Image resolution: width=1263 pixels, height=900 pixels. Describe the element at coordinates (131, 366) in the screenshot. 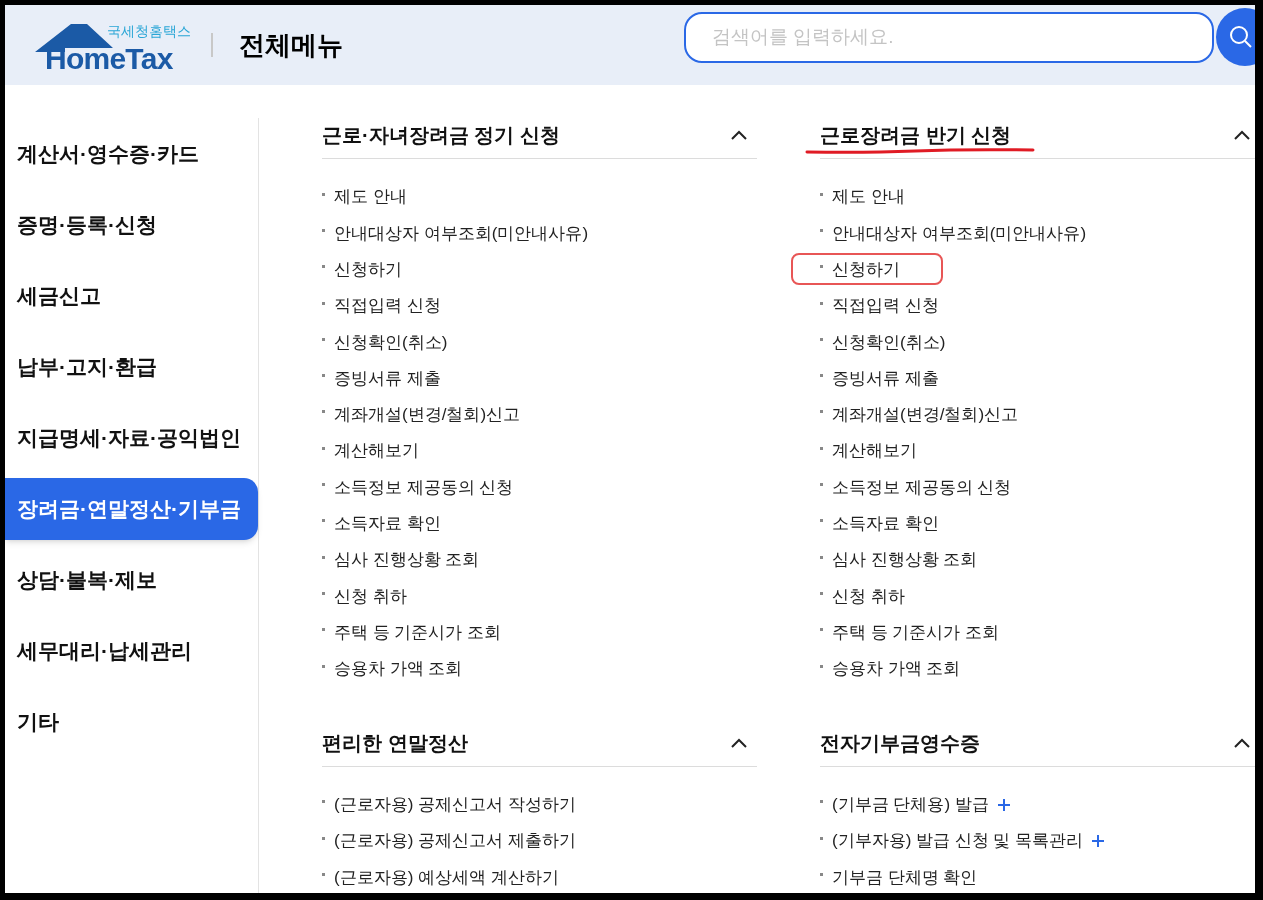

I see `sidebar-item: 납부·고지·환급` at that location.